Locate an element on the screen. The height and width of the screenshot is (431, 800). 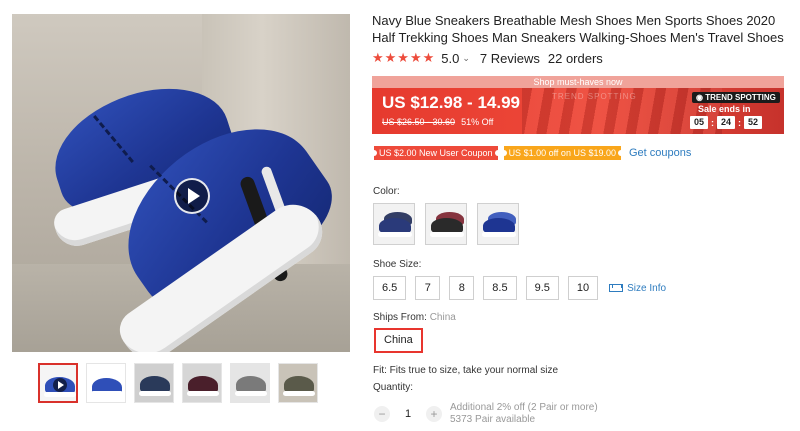
thumbnail-navy is located at coordinates (154, 383).